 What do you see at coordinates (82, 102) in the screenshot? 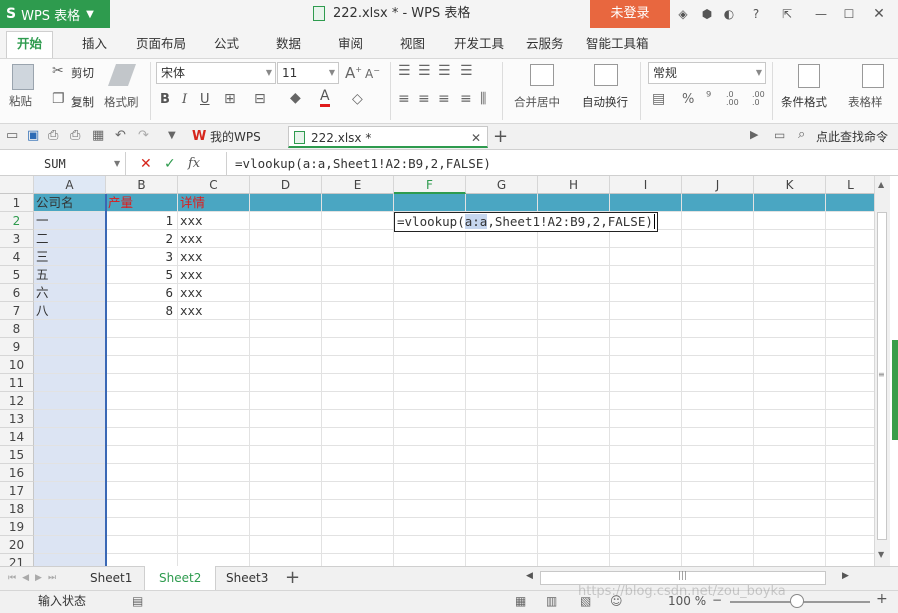
I see `copy-button: 复制` at bounding box center [82, 102].